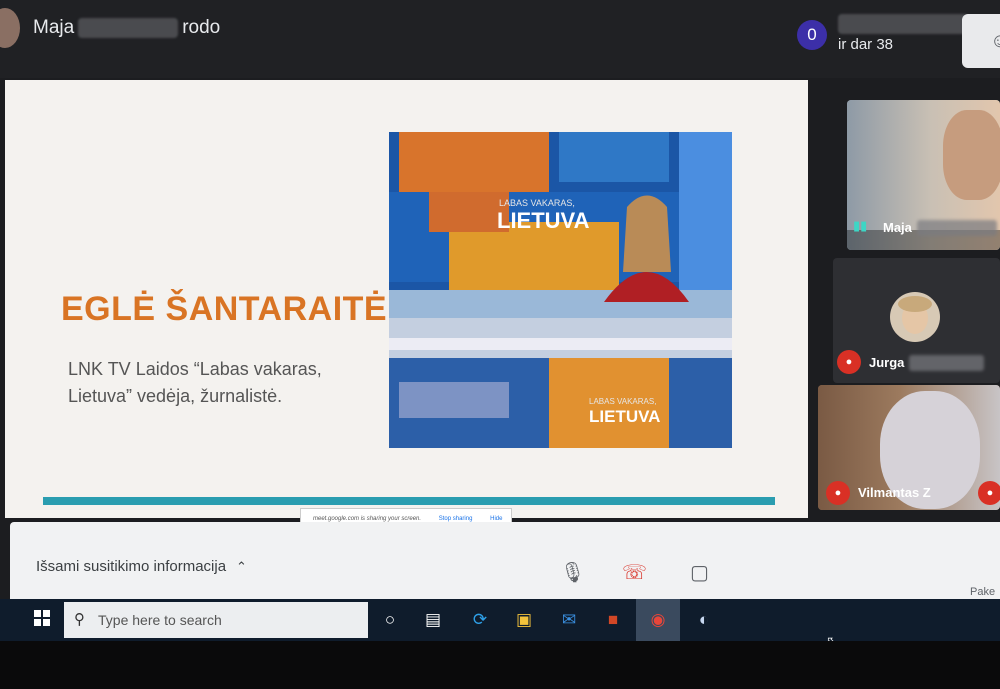 Image resolution: width=1000 pixels, height=689 pixels. I want to click on app-icon: ◐, so click(704, 620).